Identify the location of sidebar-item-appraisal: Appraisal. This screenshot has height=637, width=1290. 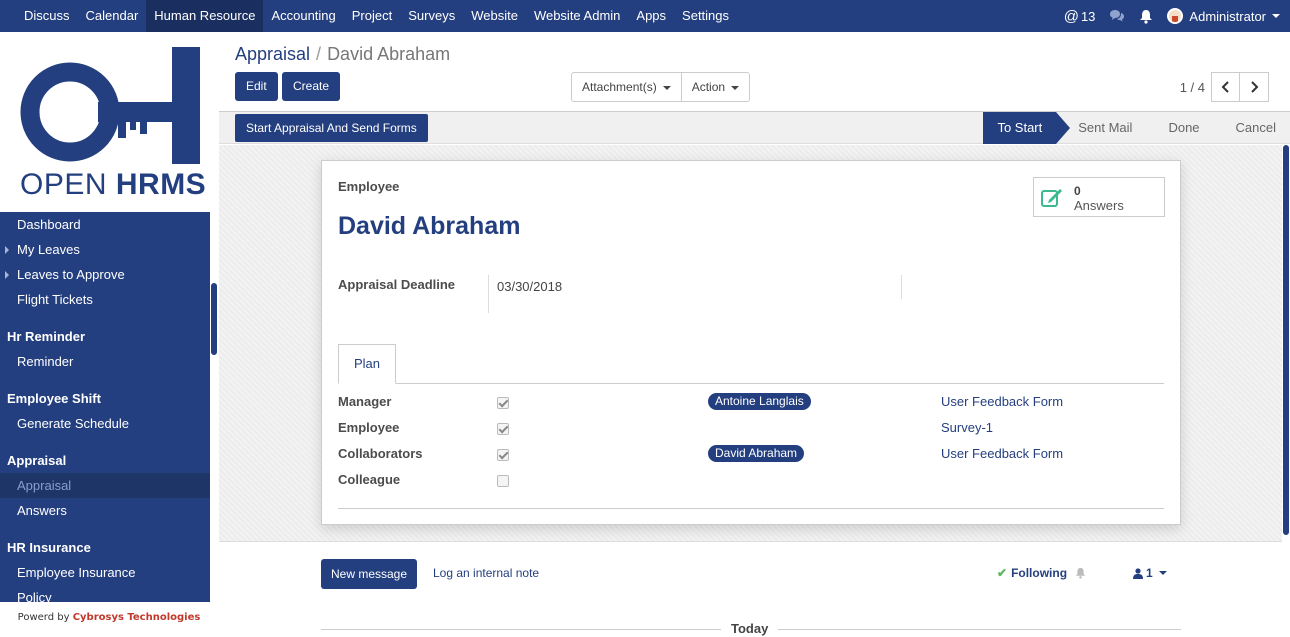
(105, 485).